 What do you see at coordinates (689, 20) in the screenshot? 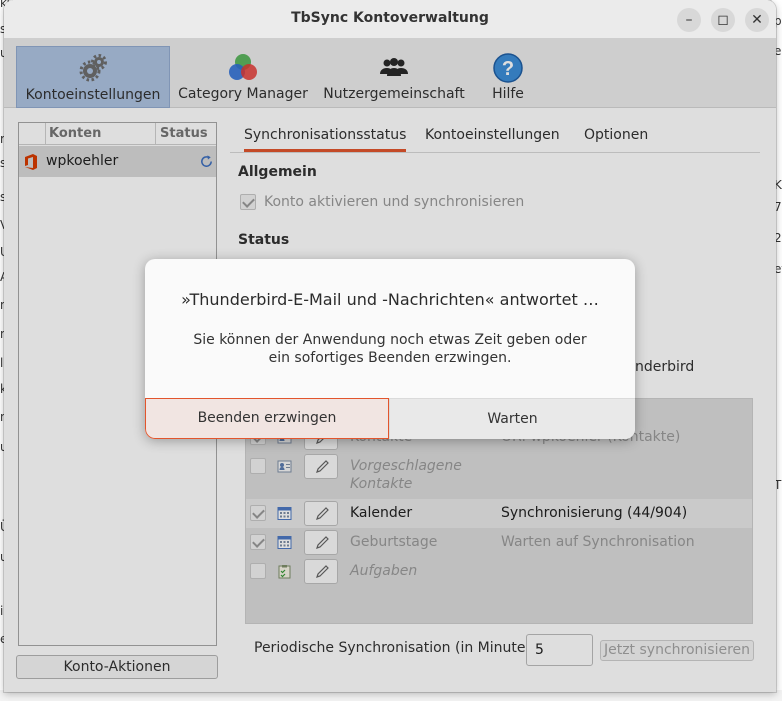
I see `minimize-button: –` at bounding box center [689, 20].